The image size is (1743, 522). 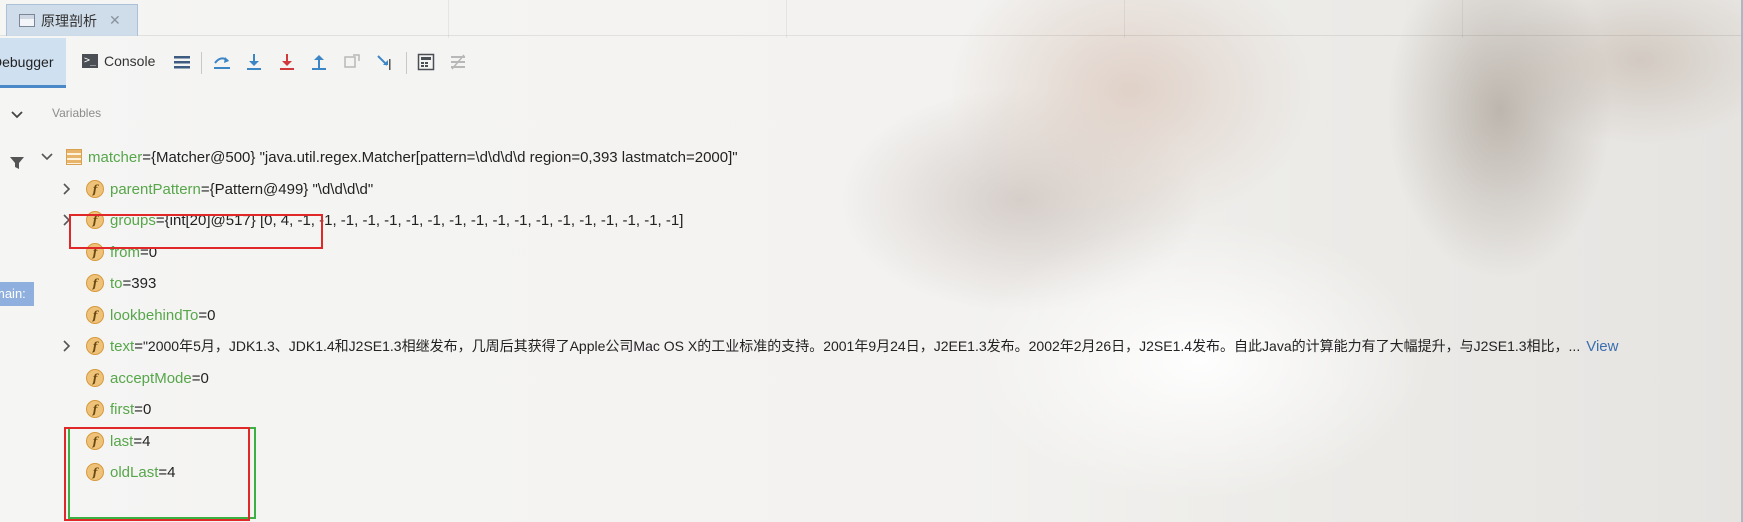 I want to click on variable-name: oldLast, so click(x=134, y=472).